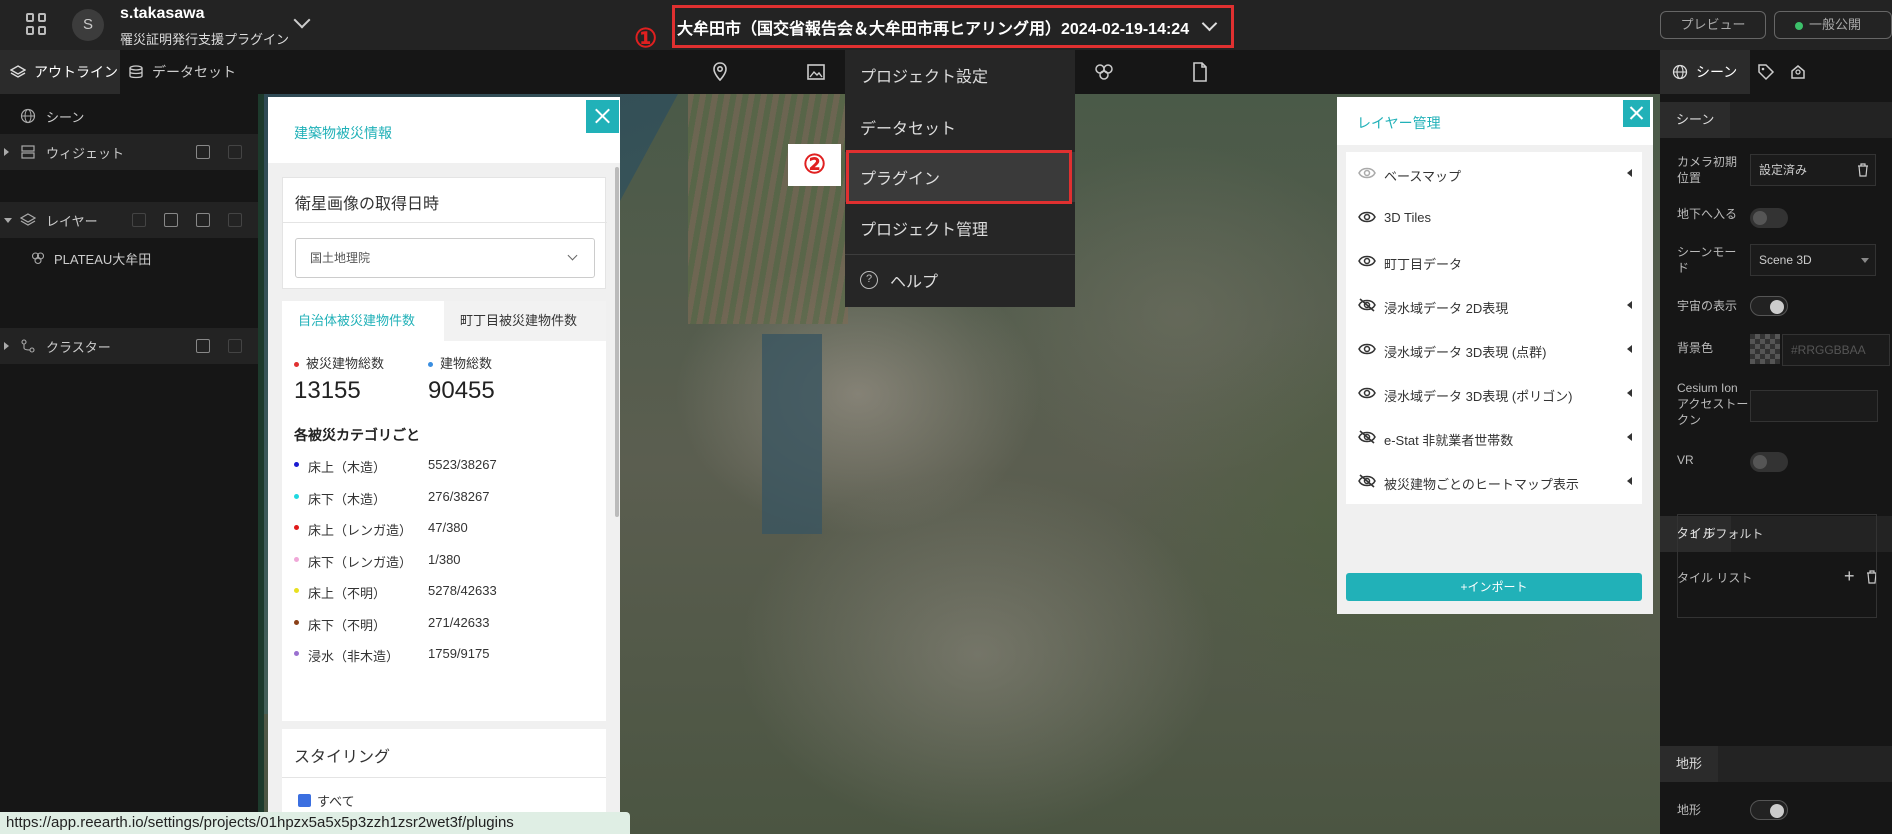 The image size is (1892, 834). Describe the element at coordinates (203, 346) in the screenshot. I see `add-cluster-icon` at that location.